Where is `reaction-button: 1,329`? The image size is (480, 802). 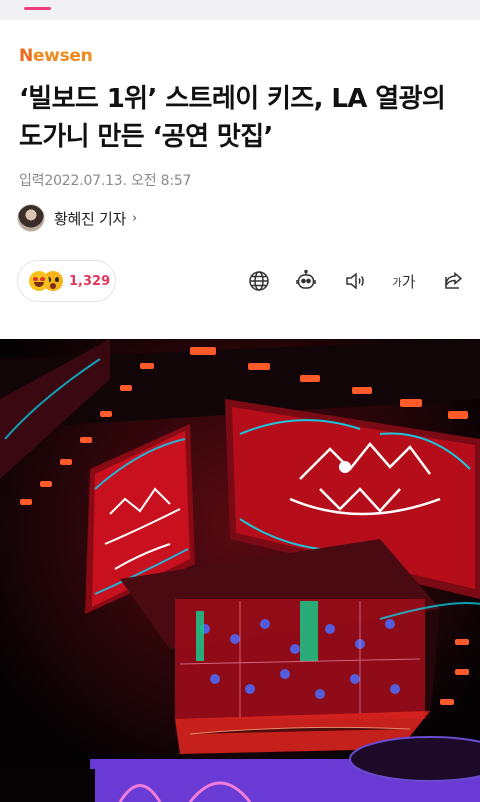
reaction-button: 1,329 is located at coordinates (66, 281).